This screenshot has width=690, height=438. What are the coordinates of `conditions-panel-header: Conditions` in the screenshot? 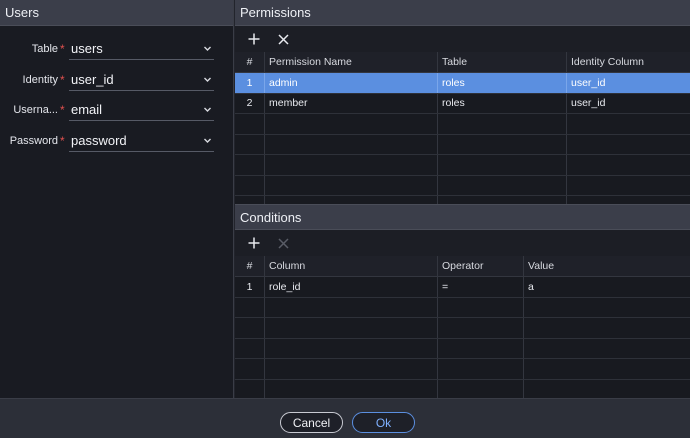 It's located at (462, 217).